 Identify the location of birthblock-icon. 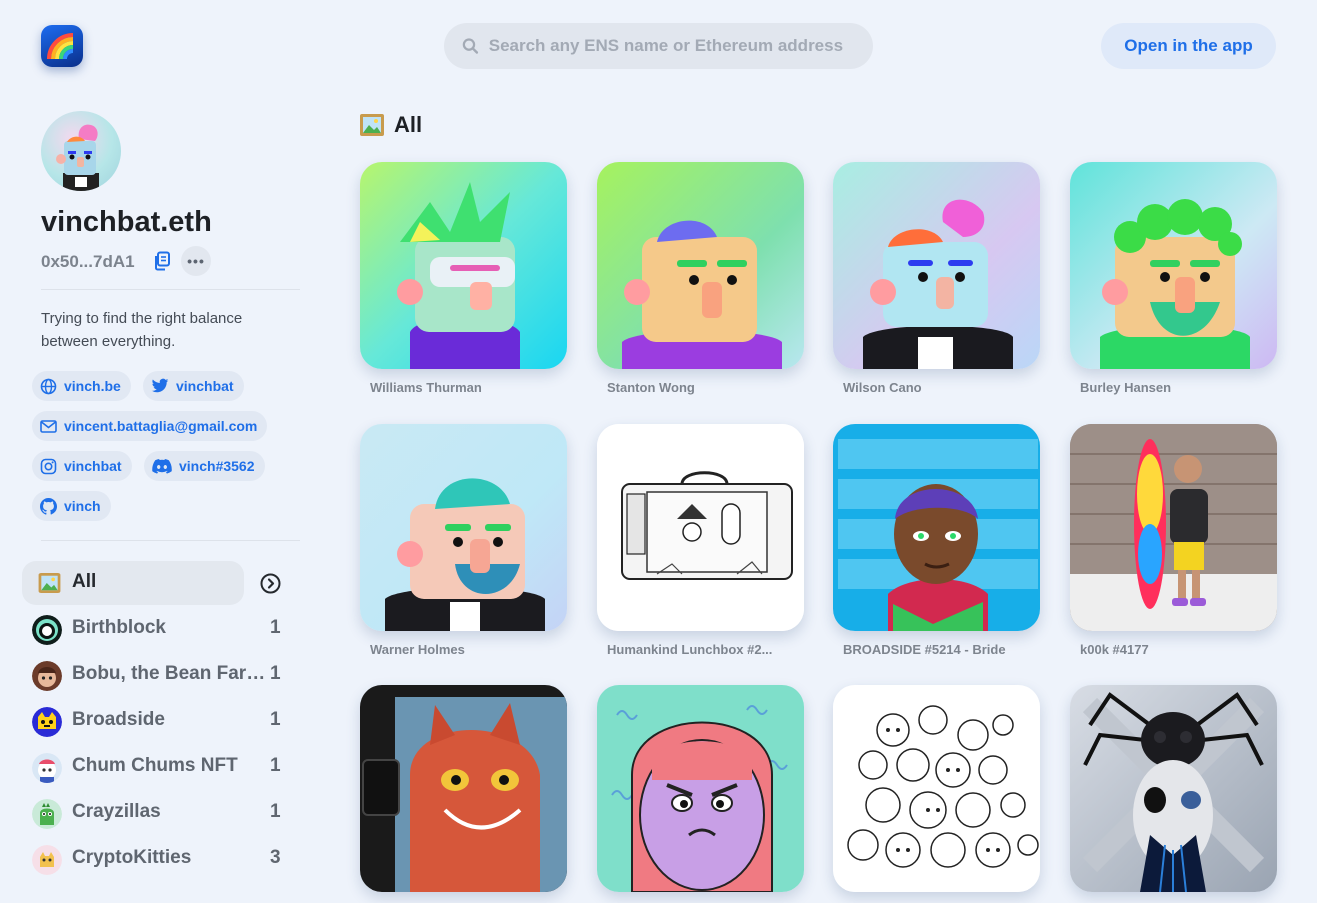
(47, 630).